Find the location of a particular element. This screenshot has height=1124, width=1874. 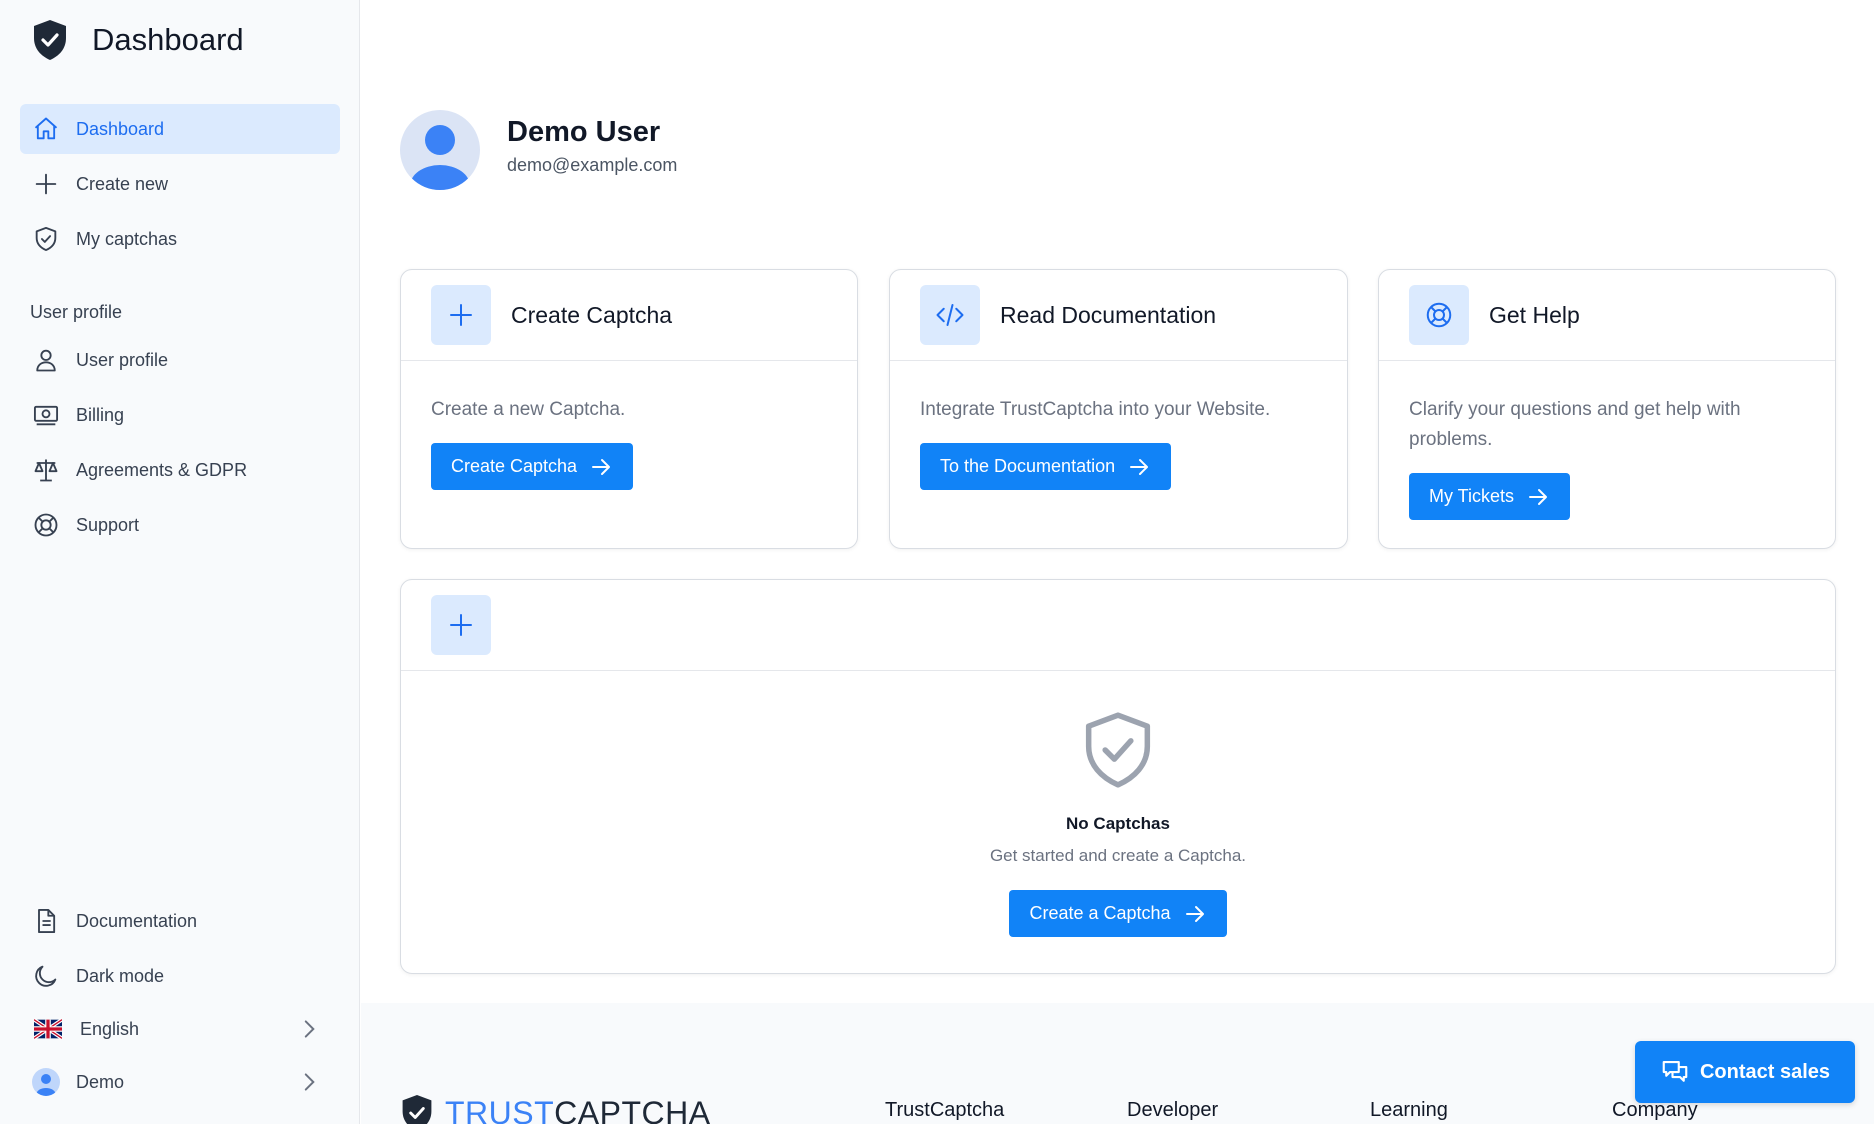

card-title: Read Documentation is located at coordinates (1108, 314).